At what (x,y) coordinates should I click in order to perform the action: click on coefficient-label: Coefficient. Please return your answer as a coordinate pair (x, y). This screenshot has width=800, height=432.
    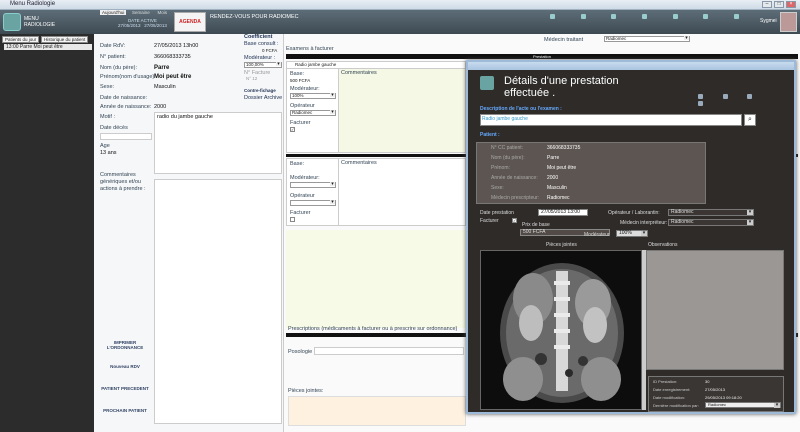
    Looking at the image, I should click on (258, 37).